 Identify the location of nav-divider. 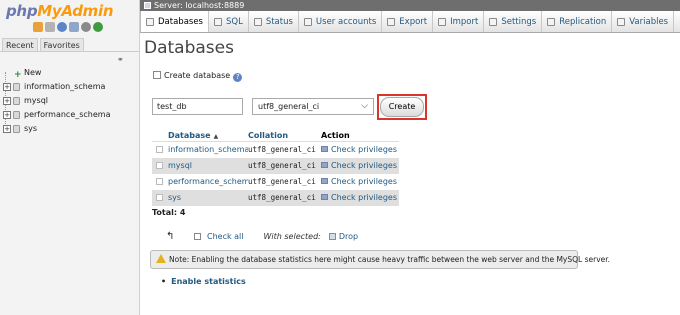
(69, 51).